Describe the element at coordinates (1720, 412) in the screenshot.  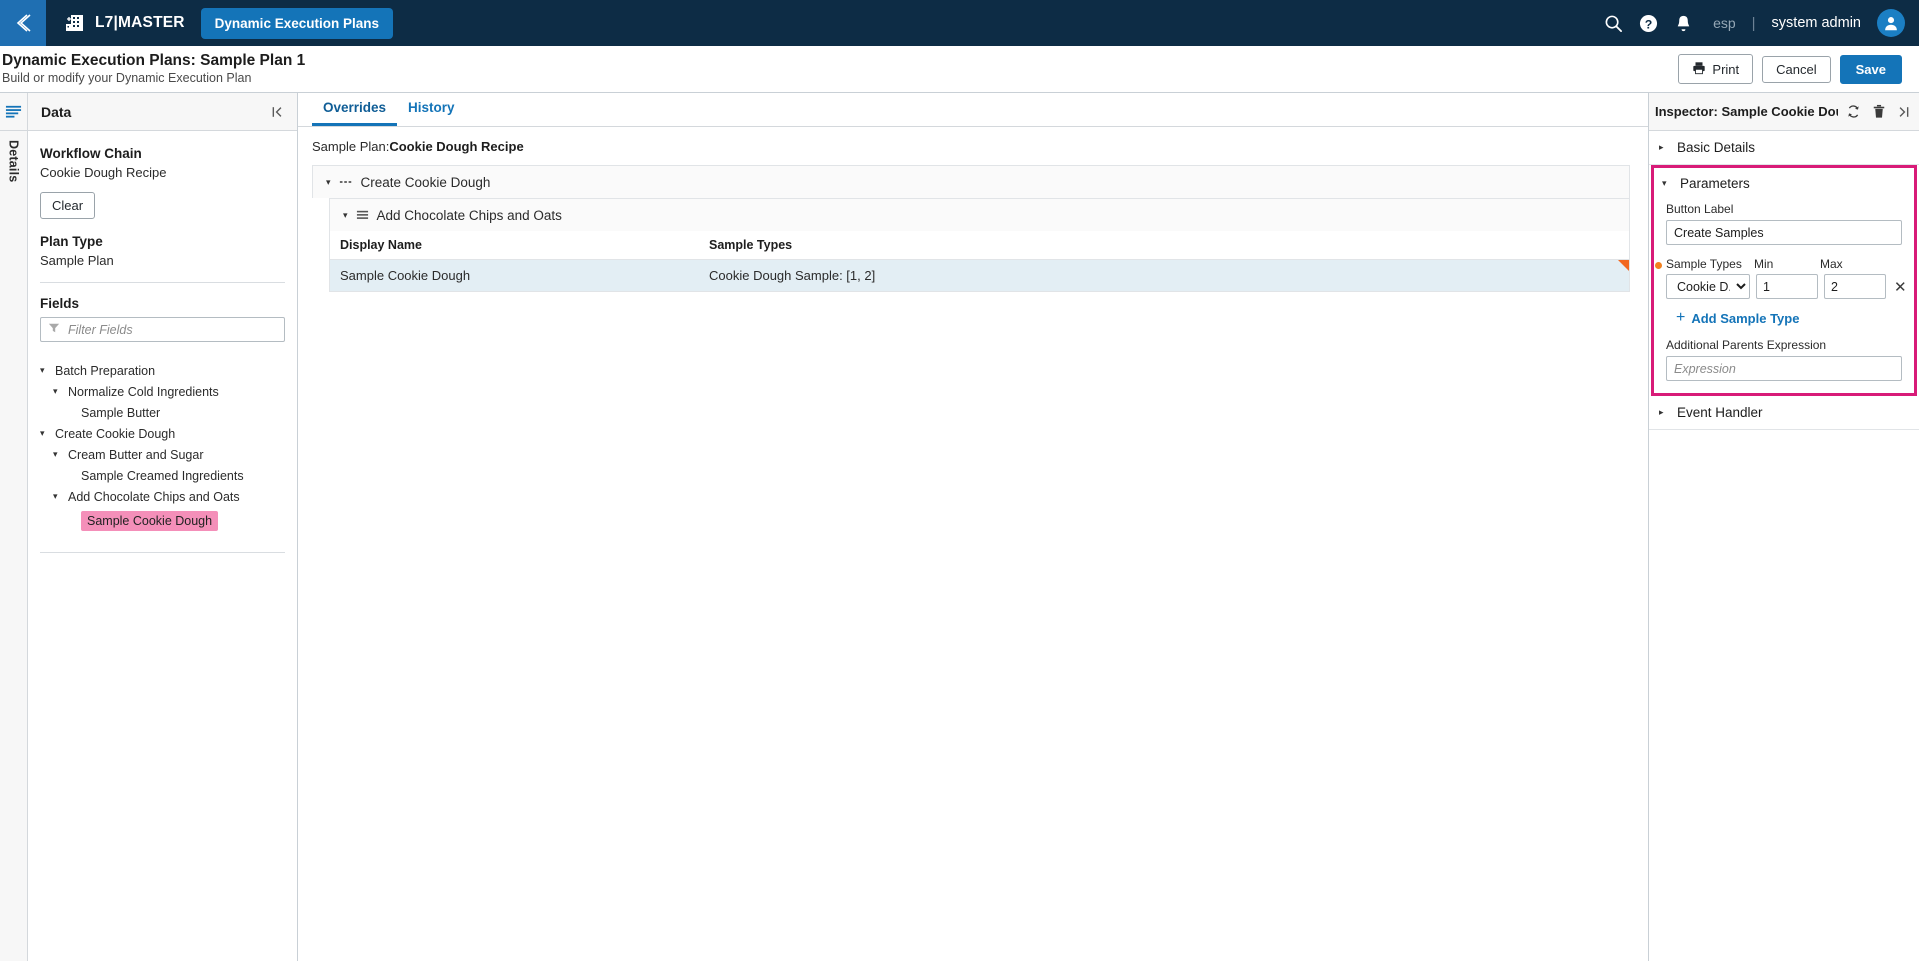
I see `event-handler-label: Event Handler` at that location.